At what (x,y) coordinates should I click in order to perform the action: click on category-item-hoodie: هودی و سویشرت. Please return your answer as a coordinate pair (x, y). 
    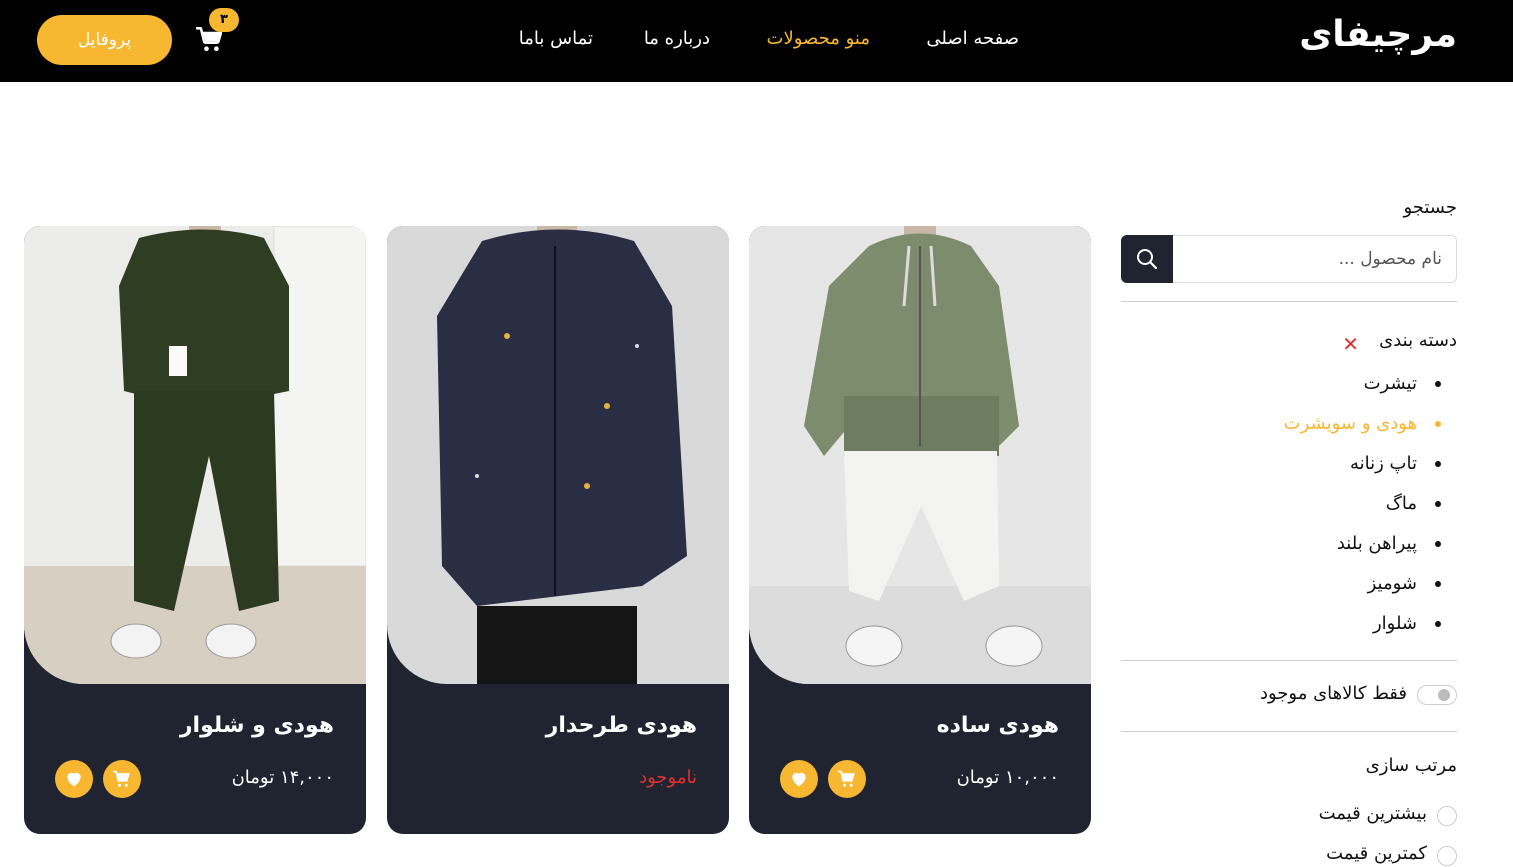
    Looking at the image, I should click on (1289, 428).